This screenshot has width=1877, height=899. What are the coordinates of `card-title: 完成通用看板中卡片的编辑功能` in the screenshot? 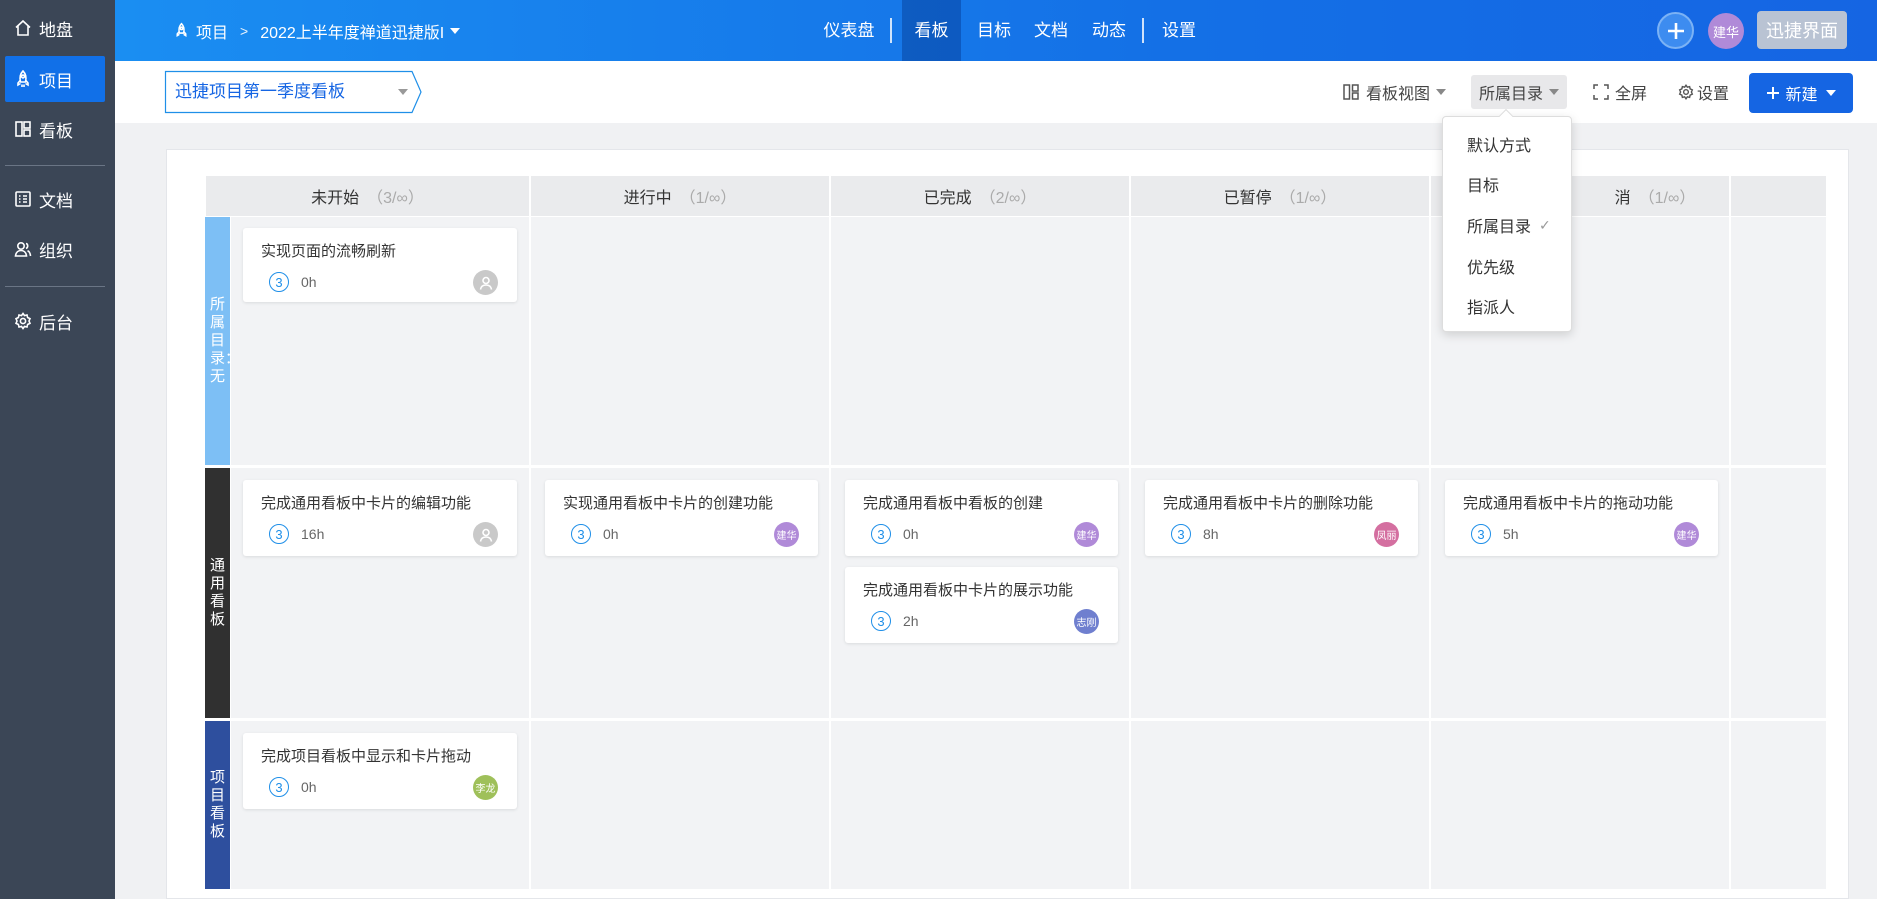 It's located at (366, 503).